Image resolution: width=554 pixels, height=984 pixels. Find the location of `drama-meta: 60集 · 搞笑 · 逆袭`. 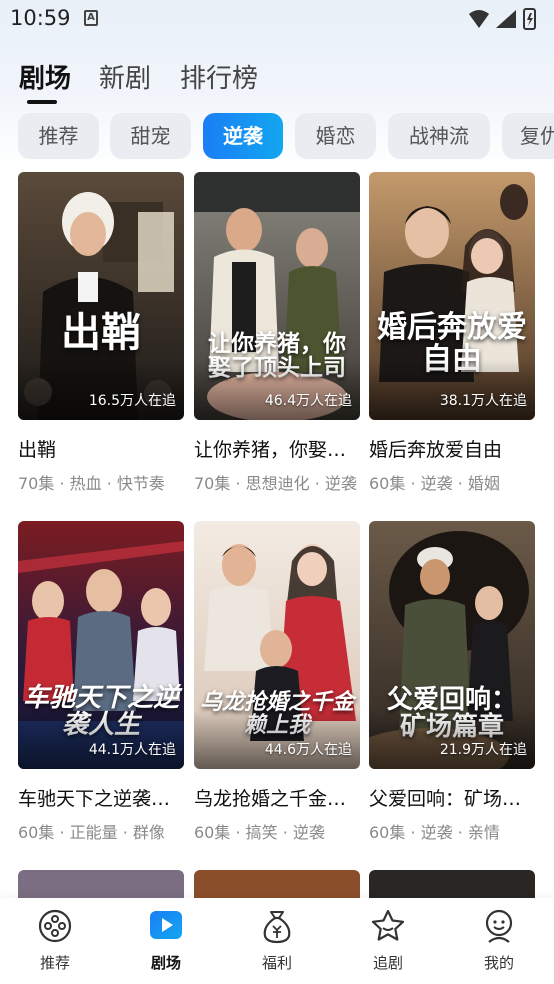

drama-meta: 60集 · 搞笑 · 逆袭 is located at coordinates (259, 832).